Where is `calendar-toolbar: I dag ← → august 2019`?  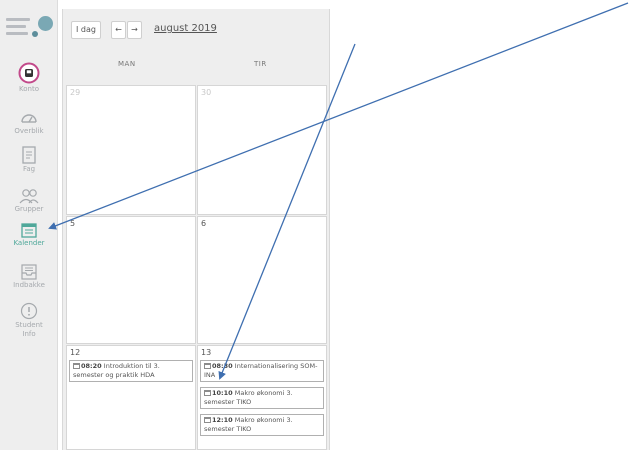
calendar-toolbar: I dag ← → august 2019 is located at coordinates (196, 31).